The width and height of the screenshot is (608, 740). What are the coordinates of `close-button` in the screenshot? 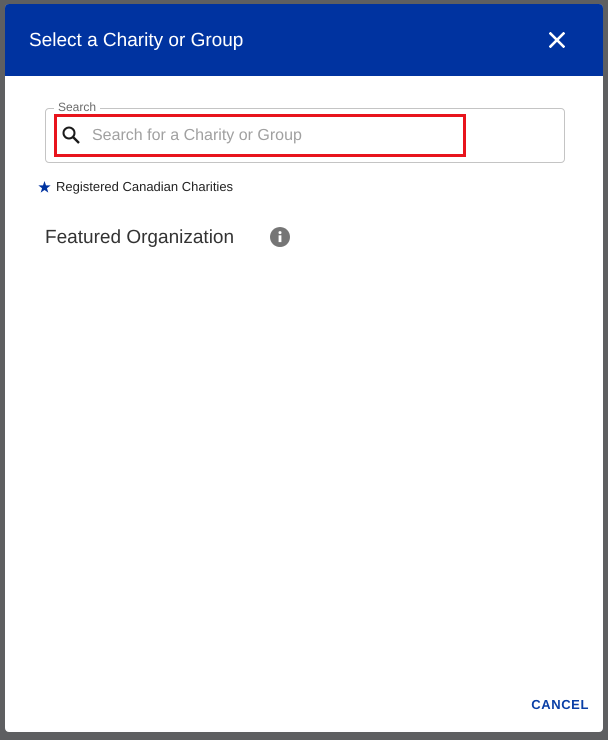 It's located at (557, 40).